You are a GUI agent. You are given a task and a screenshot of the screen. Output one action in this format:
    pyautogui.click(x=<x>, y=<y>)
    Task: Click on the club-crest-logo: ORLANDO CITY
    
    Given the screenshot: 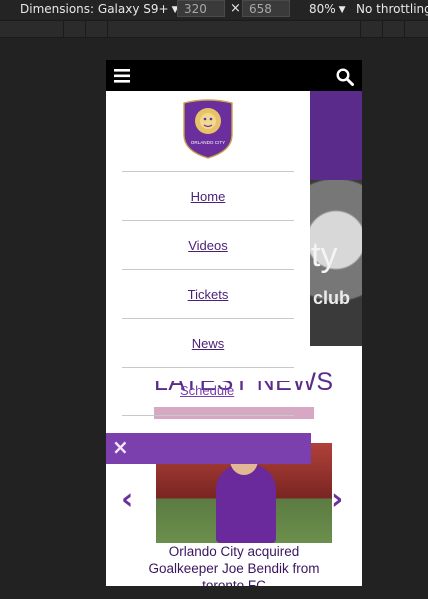 What is the action you would take?
    pyautogui.click(x=208, y=129)
    